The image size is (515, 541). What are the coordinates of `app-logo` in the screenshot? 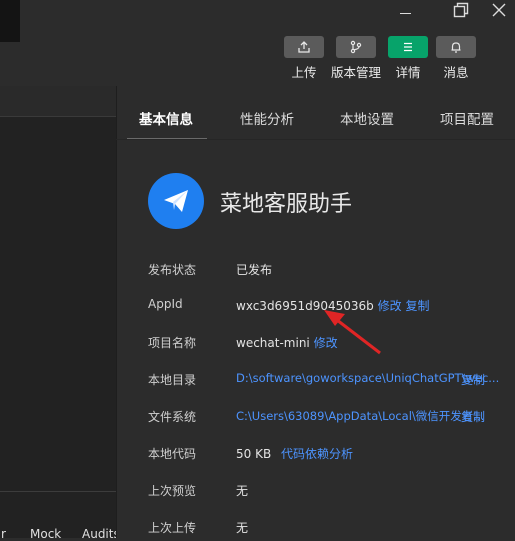 It's located at (176, 201).